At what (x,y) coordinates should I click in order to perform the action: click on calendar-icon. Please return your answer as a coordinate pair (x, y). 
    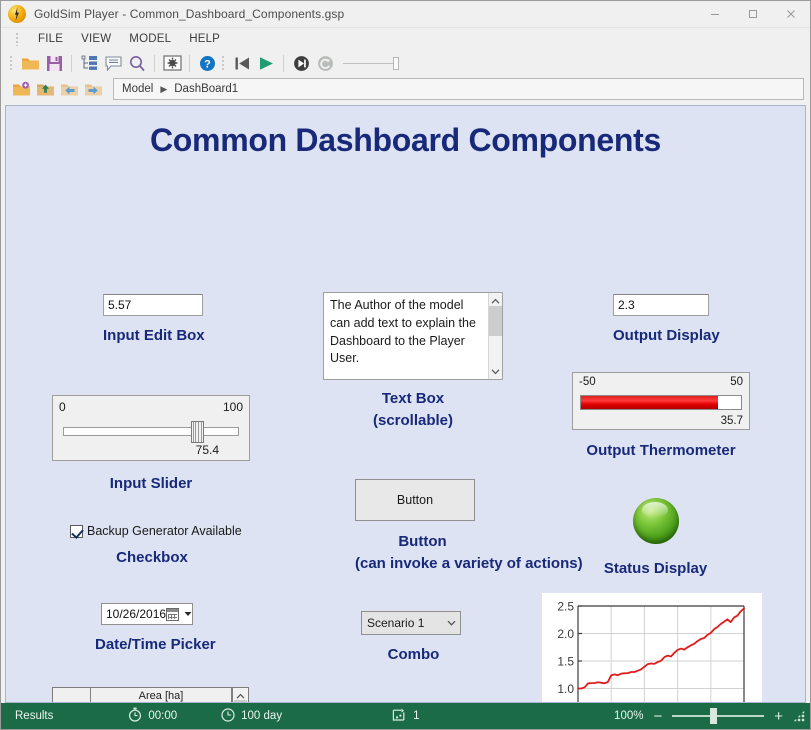
    Looking at the image, I should click on (173, 614).